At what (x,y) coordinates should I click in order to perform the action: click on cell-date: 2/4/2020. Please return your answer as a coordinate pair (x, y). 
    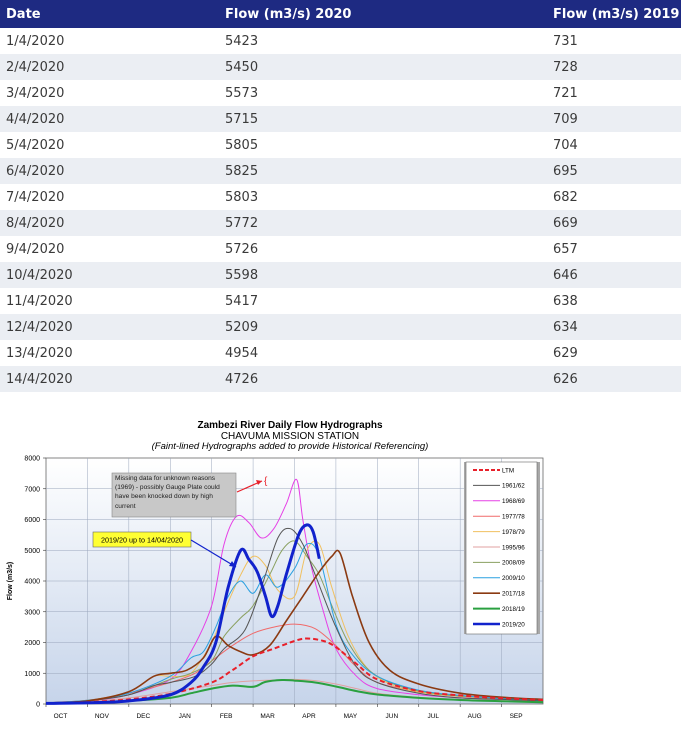
    Looking at the image, I should click on (110, 67).